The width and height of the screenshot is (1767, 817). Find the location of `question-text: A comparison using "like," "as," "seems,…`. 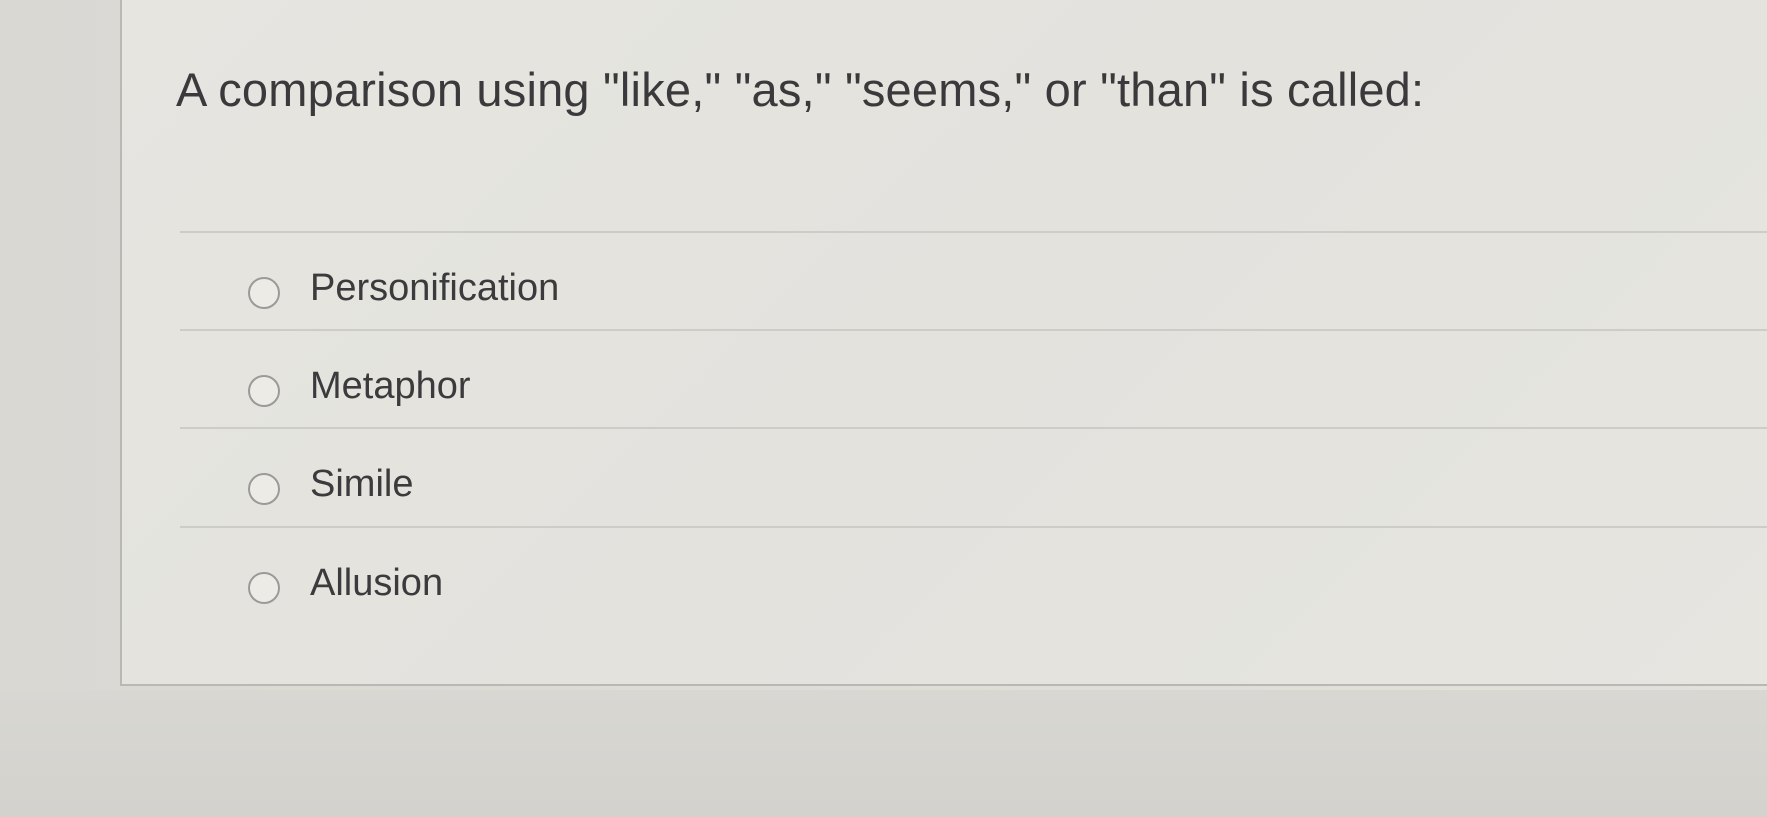

question-text: A comparison using "like," "as," "seems,… is located at coordinates (800, 89).